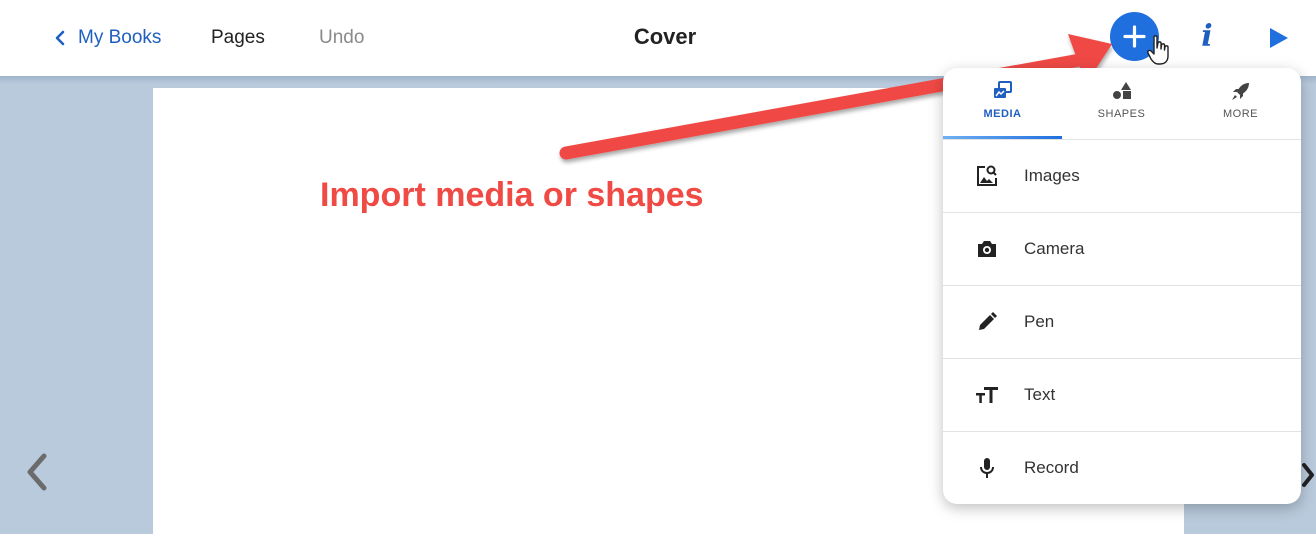 This screenshot has width=1316, height=534. Describe the element at coordinates (1240, 114) in the screenshot. I see `tab-more-label: MORE` at that location.